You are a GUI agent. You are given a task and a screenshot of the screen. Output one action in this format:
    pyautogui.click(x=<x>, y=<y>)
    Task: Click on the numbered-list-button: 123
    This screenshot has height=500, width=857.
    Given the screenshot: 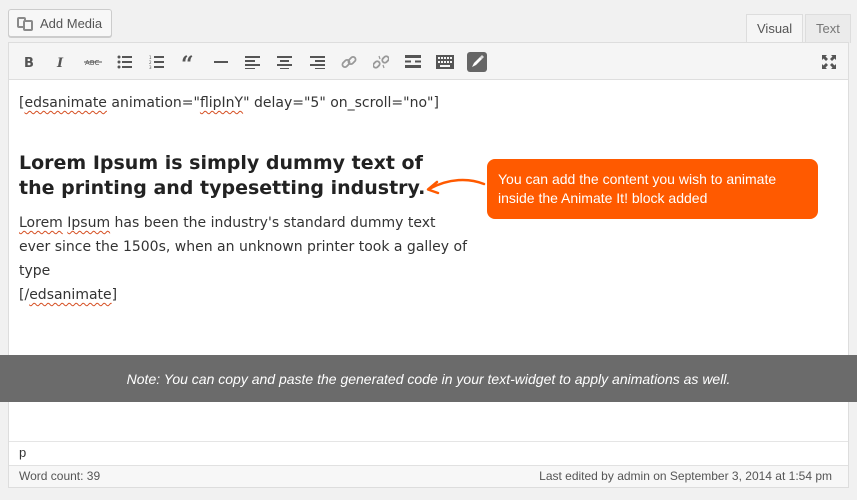 What is the action you would take?
    pyautogui.click(x=157, y=62)
    